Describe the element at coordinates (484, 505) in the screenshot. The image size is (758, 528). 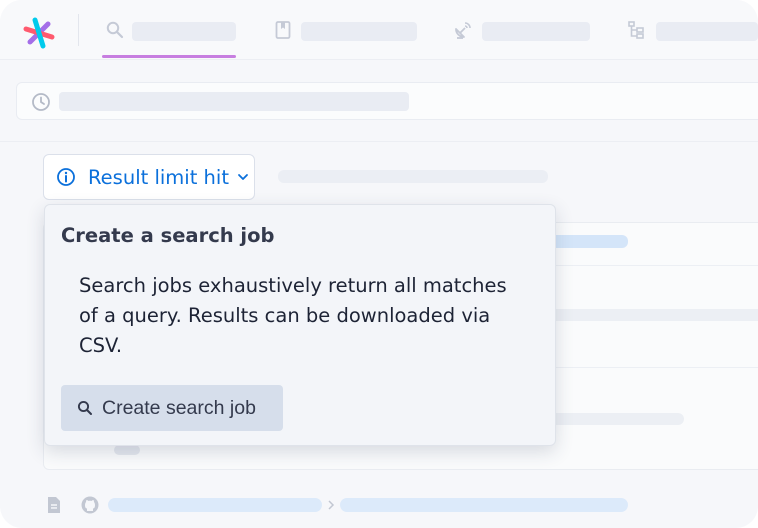
I see `file-path-placeholder` at that location.